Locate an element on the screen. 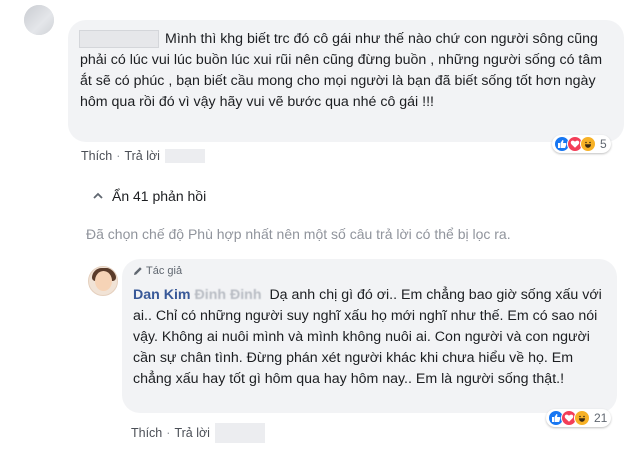 Image resolution: width=640 pixels, height=457 pixels. commenter-avatar is located at coordinates (39, 20).